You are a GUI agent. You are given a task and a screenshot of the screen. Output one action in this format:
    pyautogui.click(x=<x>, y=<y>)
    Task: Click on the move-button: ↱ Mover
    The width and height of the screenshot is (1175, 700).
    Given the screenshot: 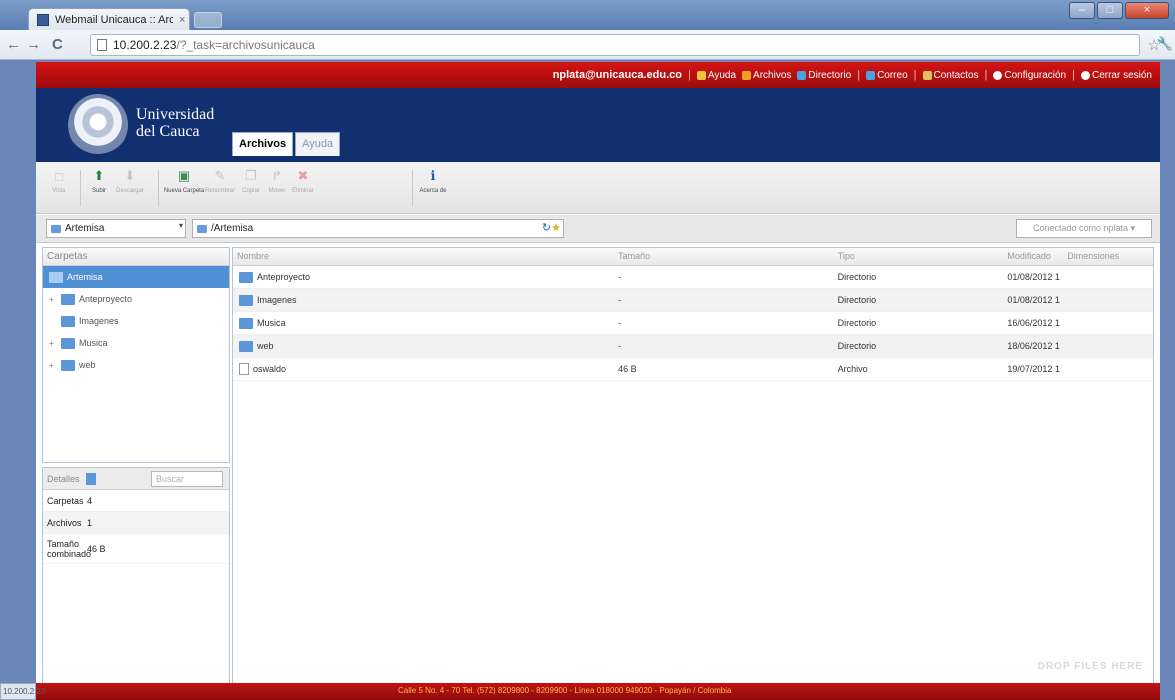 What is the action you would take?
    pyautogui.click(x=277, y=188)
    